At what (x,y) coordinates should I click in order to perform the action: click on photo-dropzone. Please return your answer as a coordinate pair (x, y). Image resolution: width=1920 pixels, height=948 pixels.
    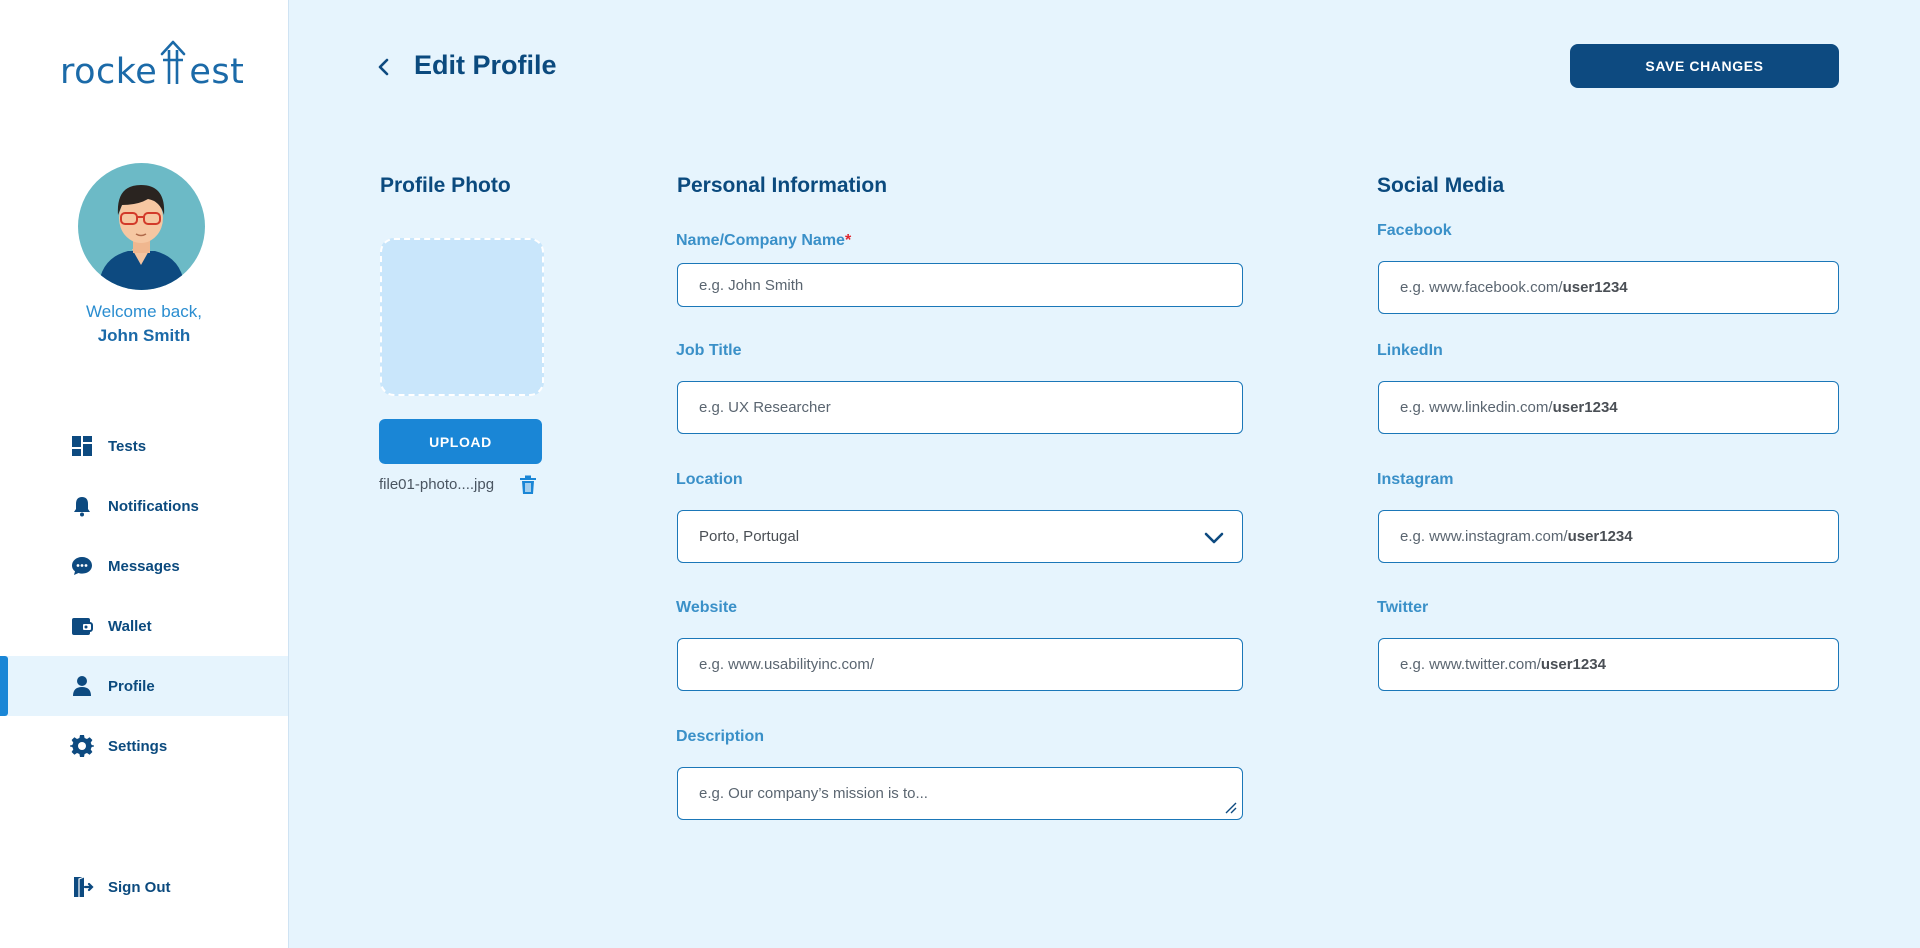
    Looking at the image, I should click on (462, 317).